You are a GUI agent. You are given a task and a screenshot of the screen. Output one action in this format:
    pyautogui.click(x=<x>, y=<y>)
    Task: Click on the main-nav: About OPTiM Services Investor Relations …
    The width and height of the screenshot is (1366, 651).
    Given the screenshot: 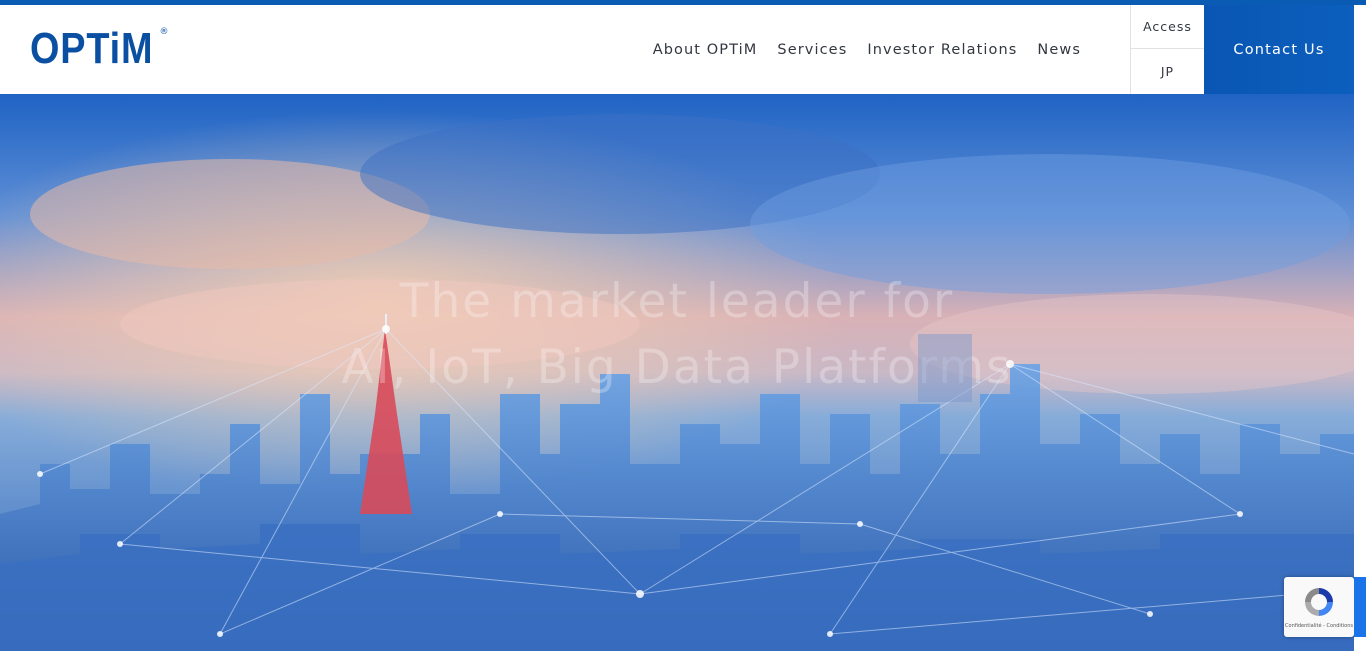 What is the action you would take?
    pyautogui.click(x=857, y=49)
    